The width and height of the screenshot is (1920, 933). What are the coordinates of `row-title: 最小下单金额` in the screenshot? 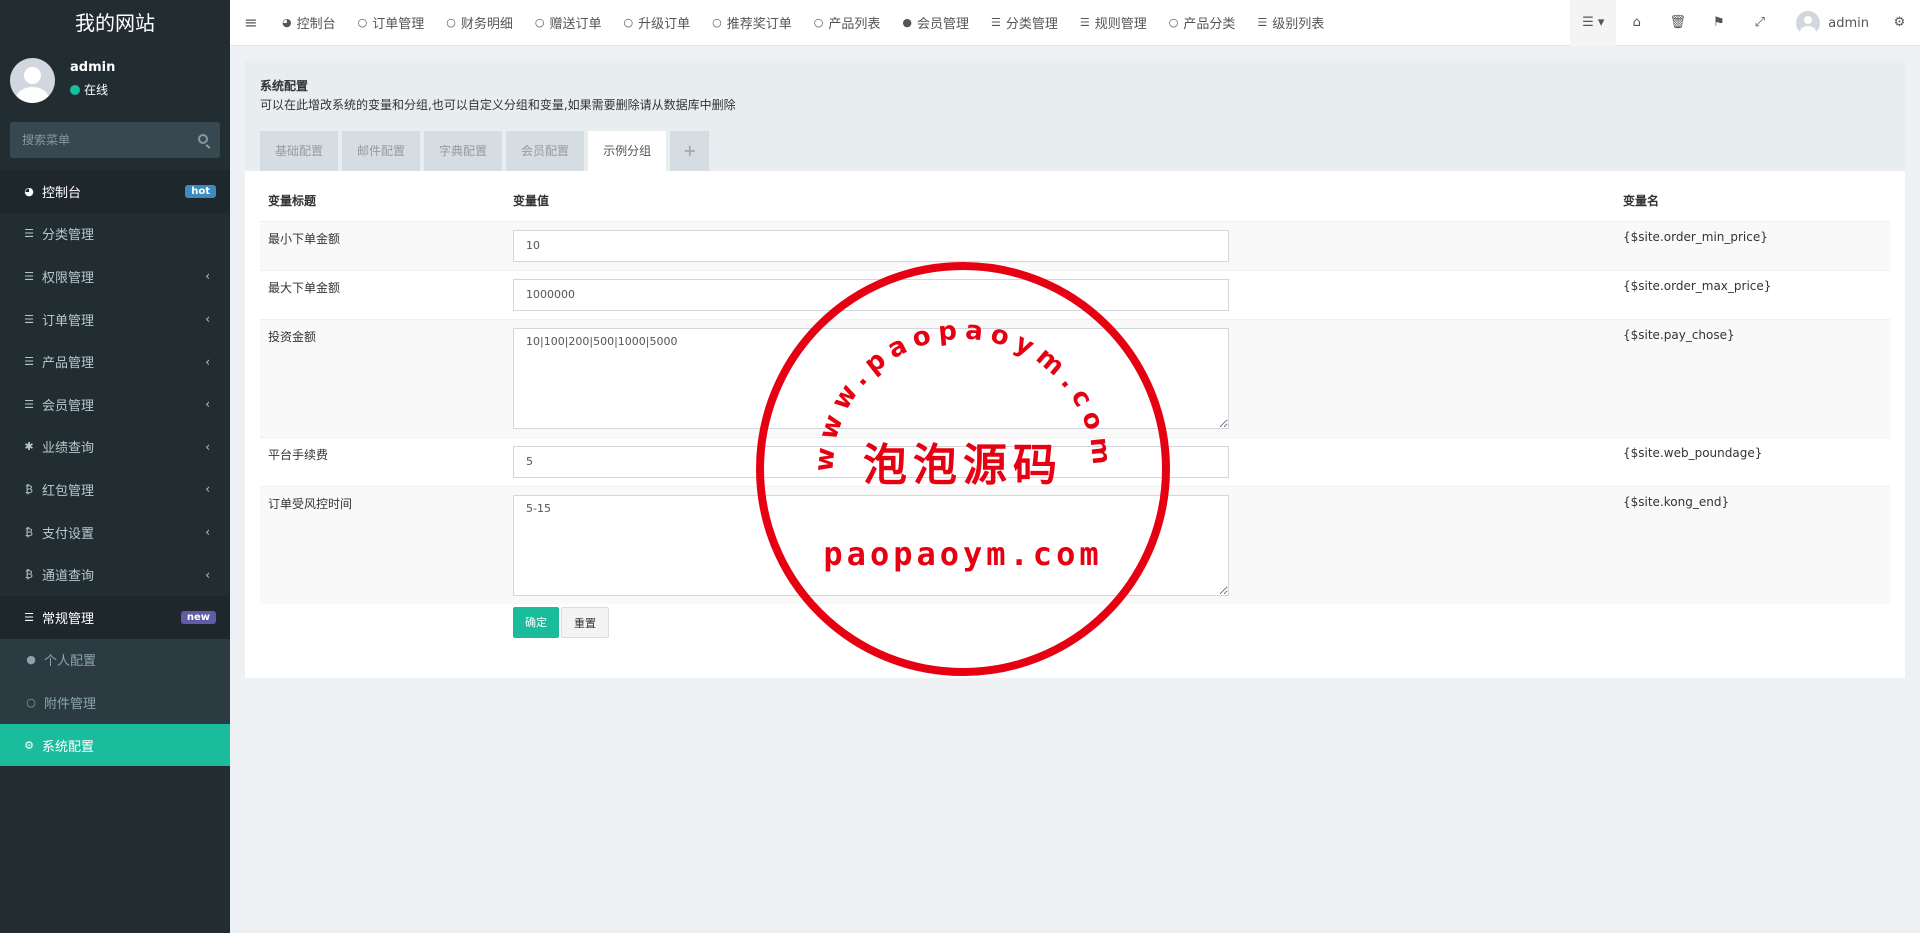 It's located at (382, 245).